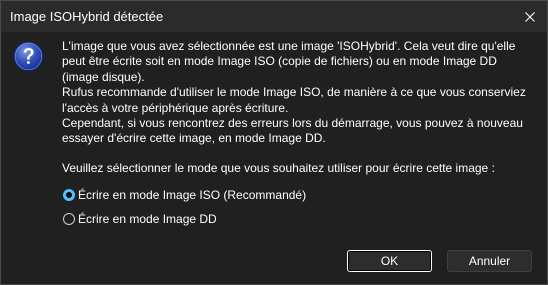 This screenshot has width=548, height=285. Describe the element at coordinates (28, 56) in the screenshot. I see `question-icon` at that location.